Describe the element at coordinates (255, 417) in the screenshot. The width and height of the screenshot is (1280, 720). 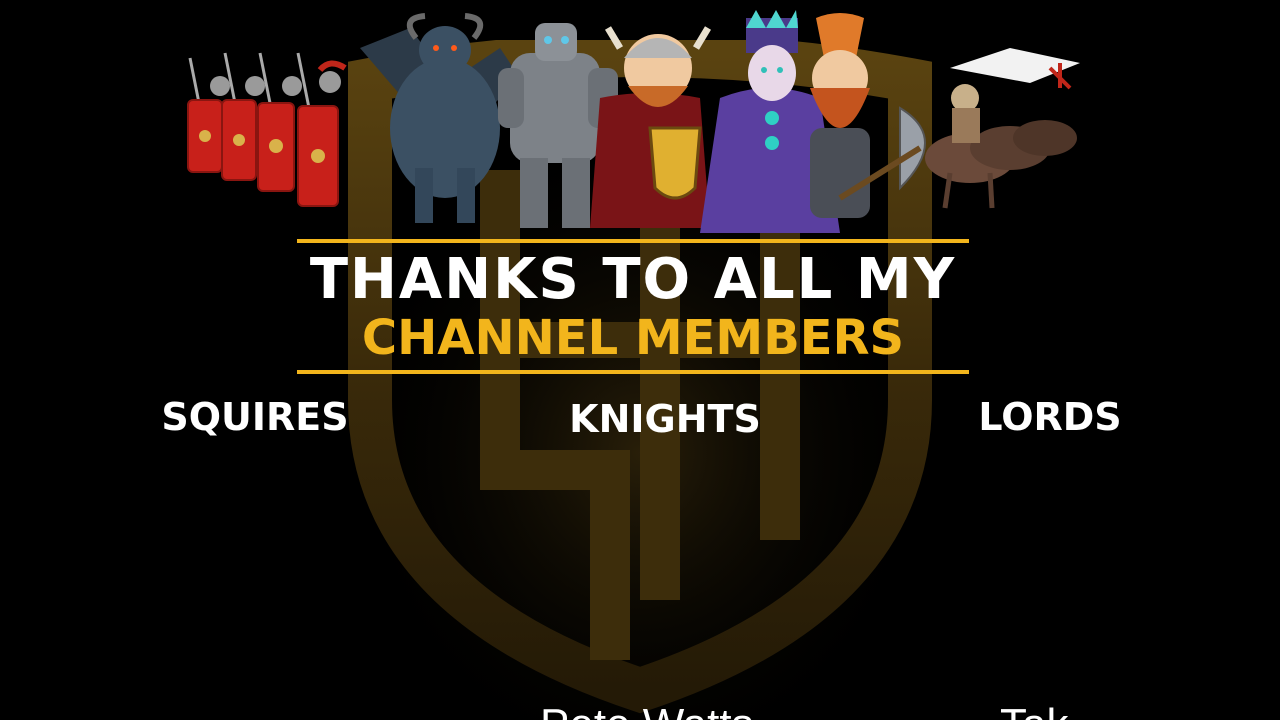
I see `tier-heading-squires: SQUIRES` at that location.